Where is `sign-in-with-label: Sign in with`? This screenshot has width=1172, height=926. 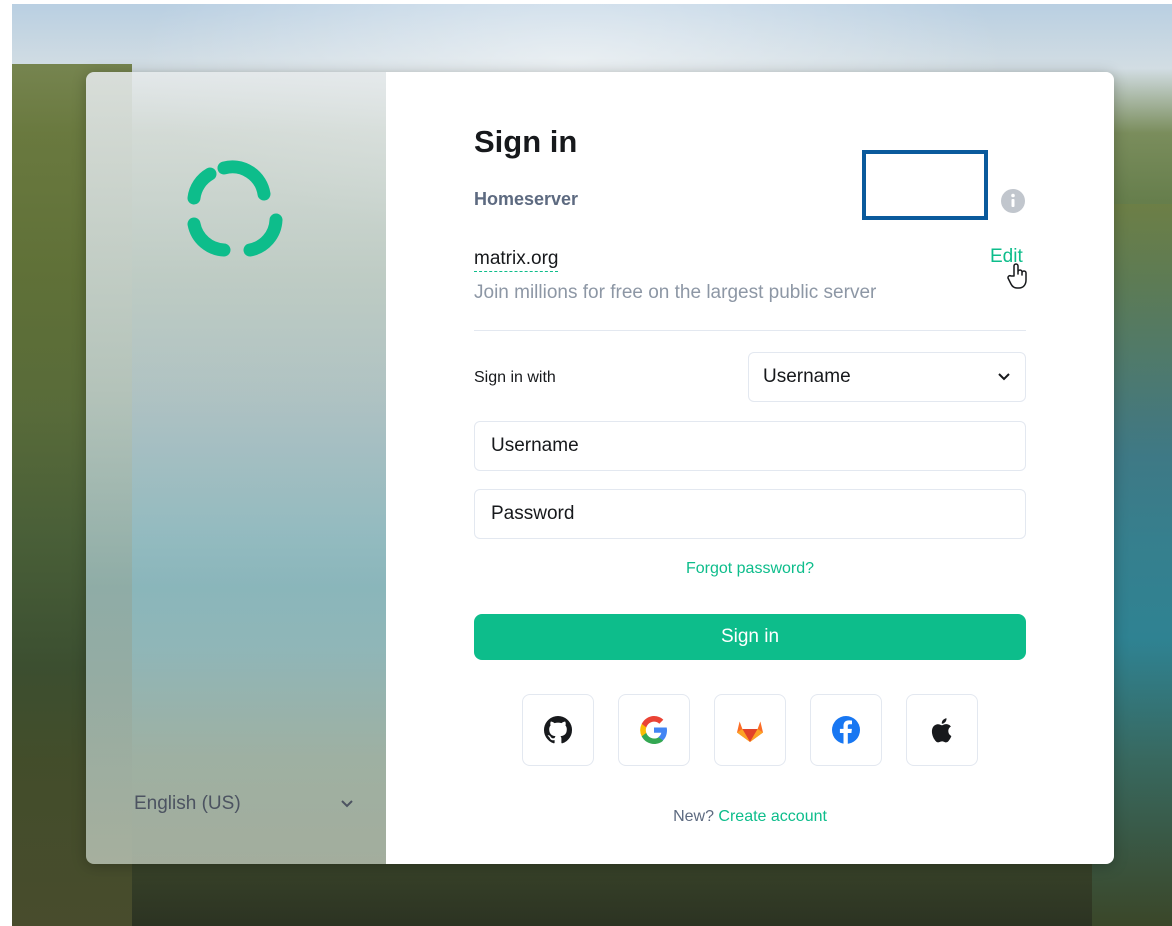
sign-in-with-label: Sign in with is located at coordinates (515, 377).